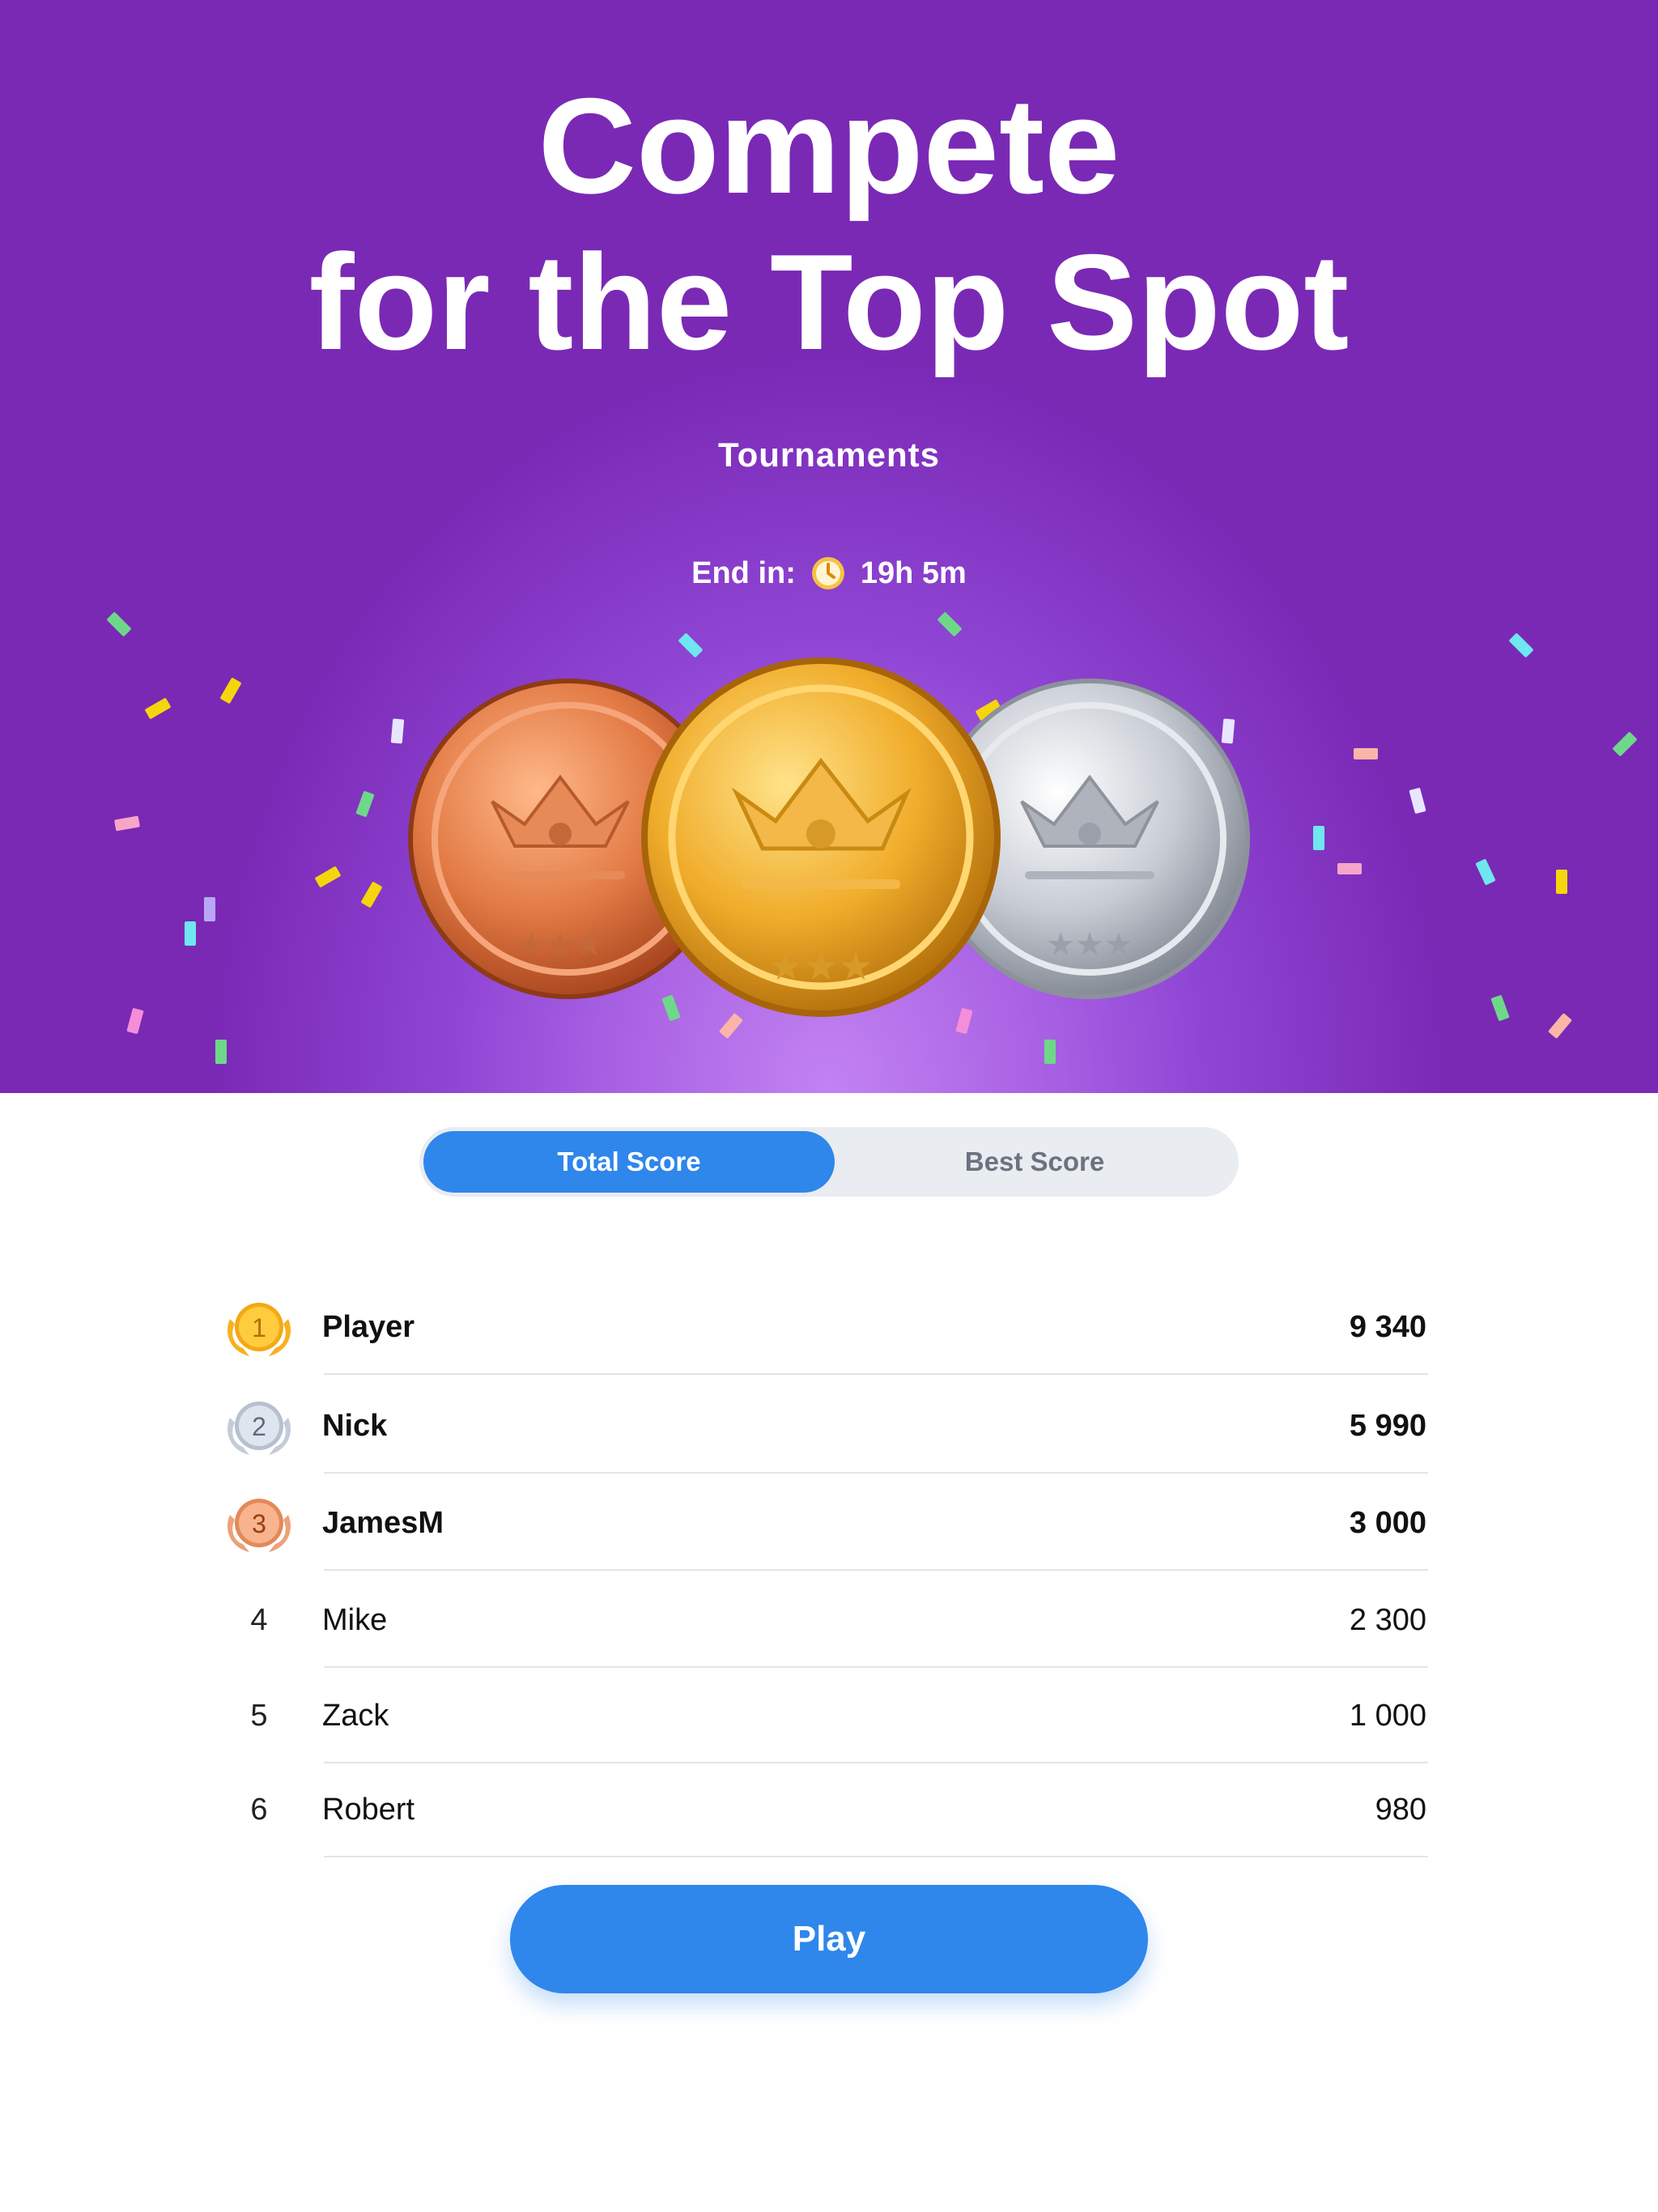 This screenshot has height=2212, width=1658. What do you see at coordinates (1387, 1523) in the screenshot?
I see `player-score: 3 000` at bounding box center [1387, 1523].